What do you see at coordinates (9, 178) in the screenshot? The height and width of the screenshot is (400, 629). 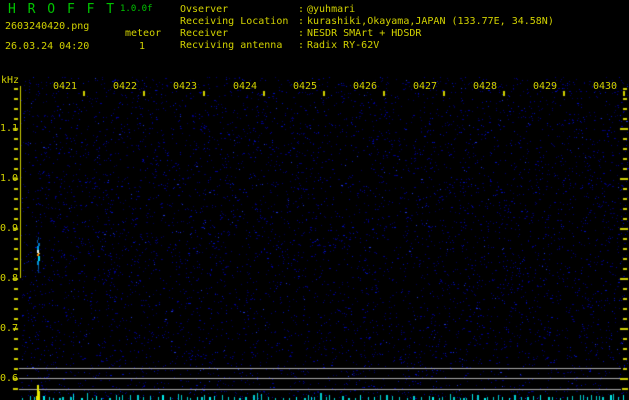 I see `freq-tick-label: 1.0` at bounding box center [9, 178].